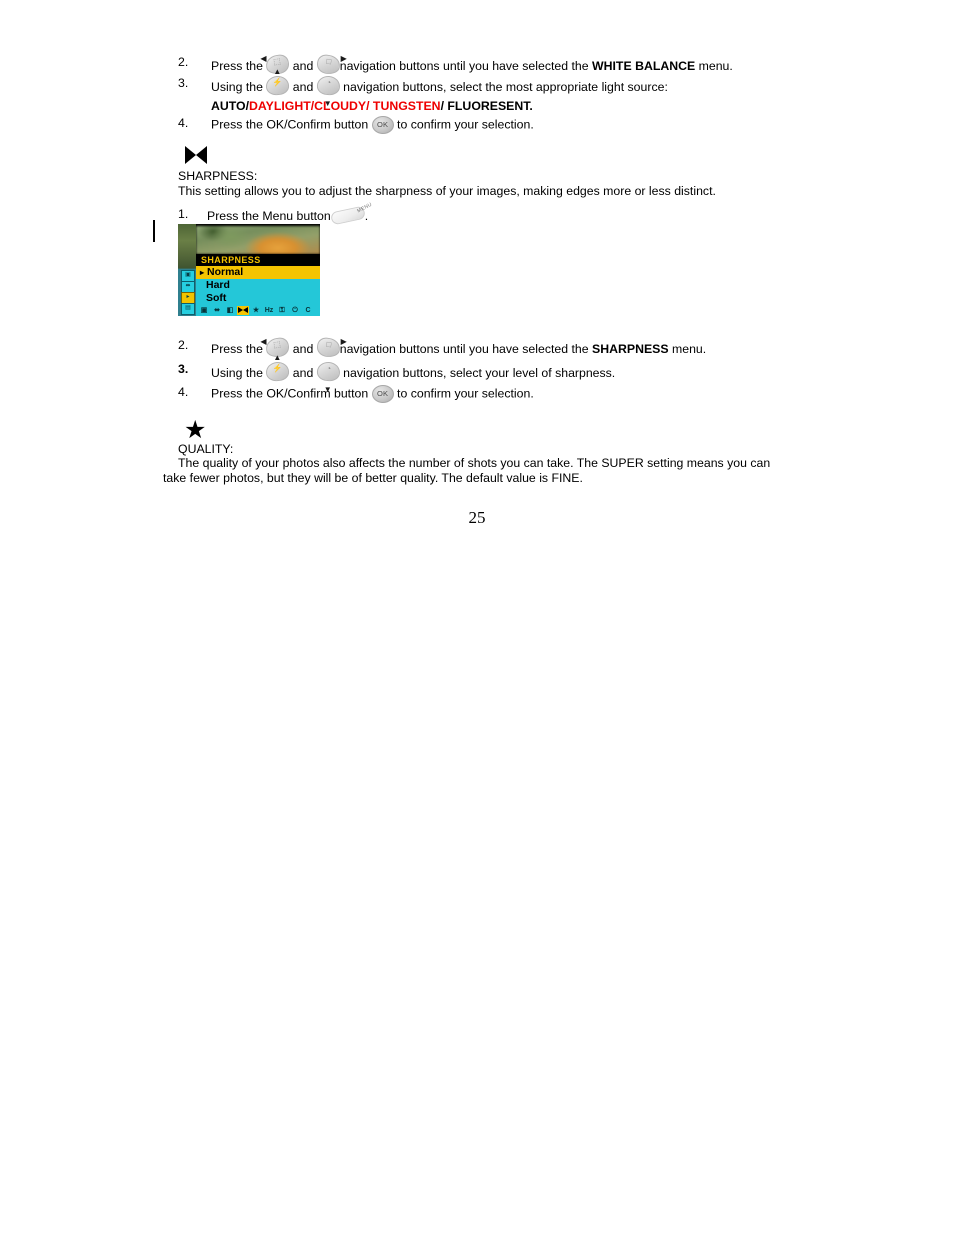 This screenshot has height=1235, width=954. What do you see at coordinates (237, 372) in the screenshot?
I see `sharpness-step-3-text-before: Using the` at bounding box center [237, 372].